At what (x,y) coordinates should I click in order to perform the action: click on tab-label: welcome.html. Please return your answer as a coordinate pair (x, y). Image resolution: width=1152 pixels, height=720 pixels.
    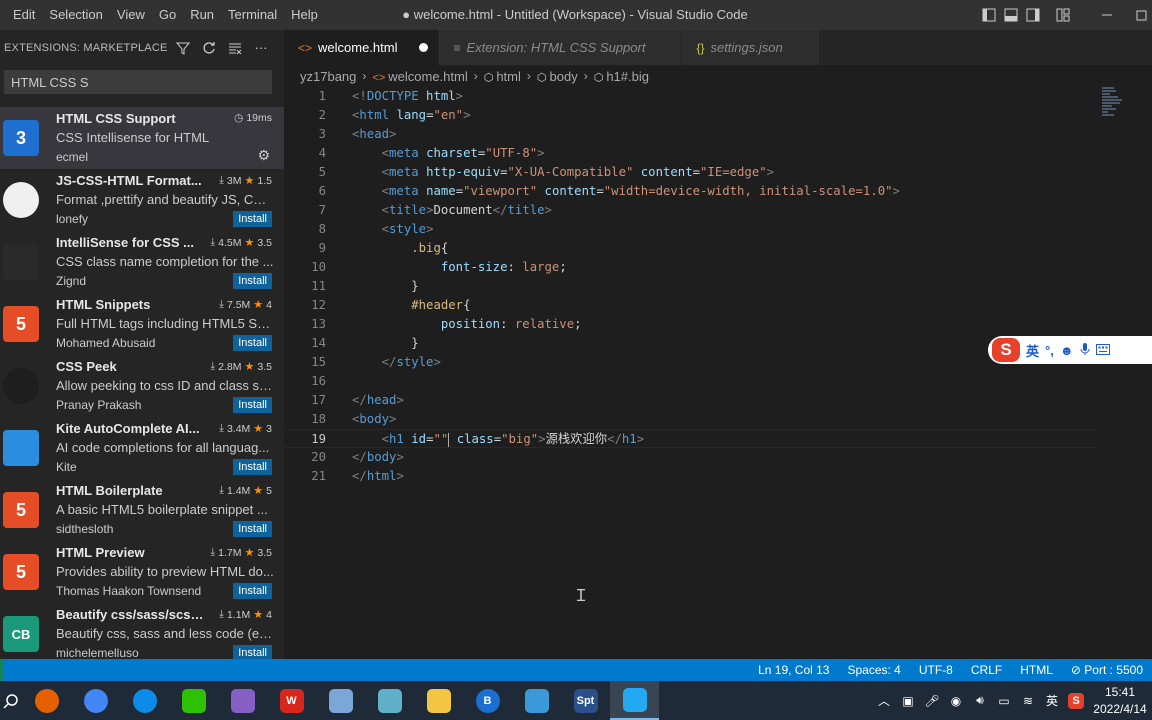
    Looking at the image, I should click on (358, 47).